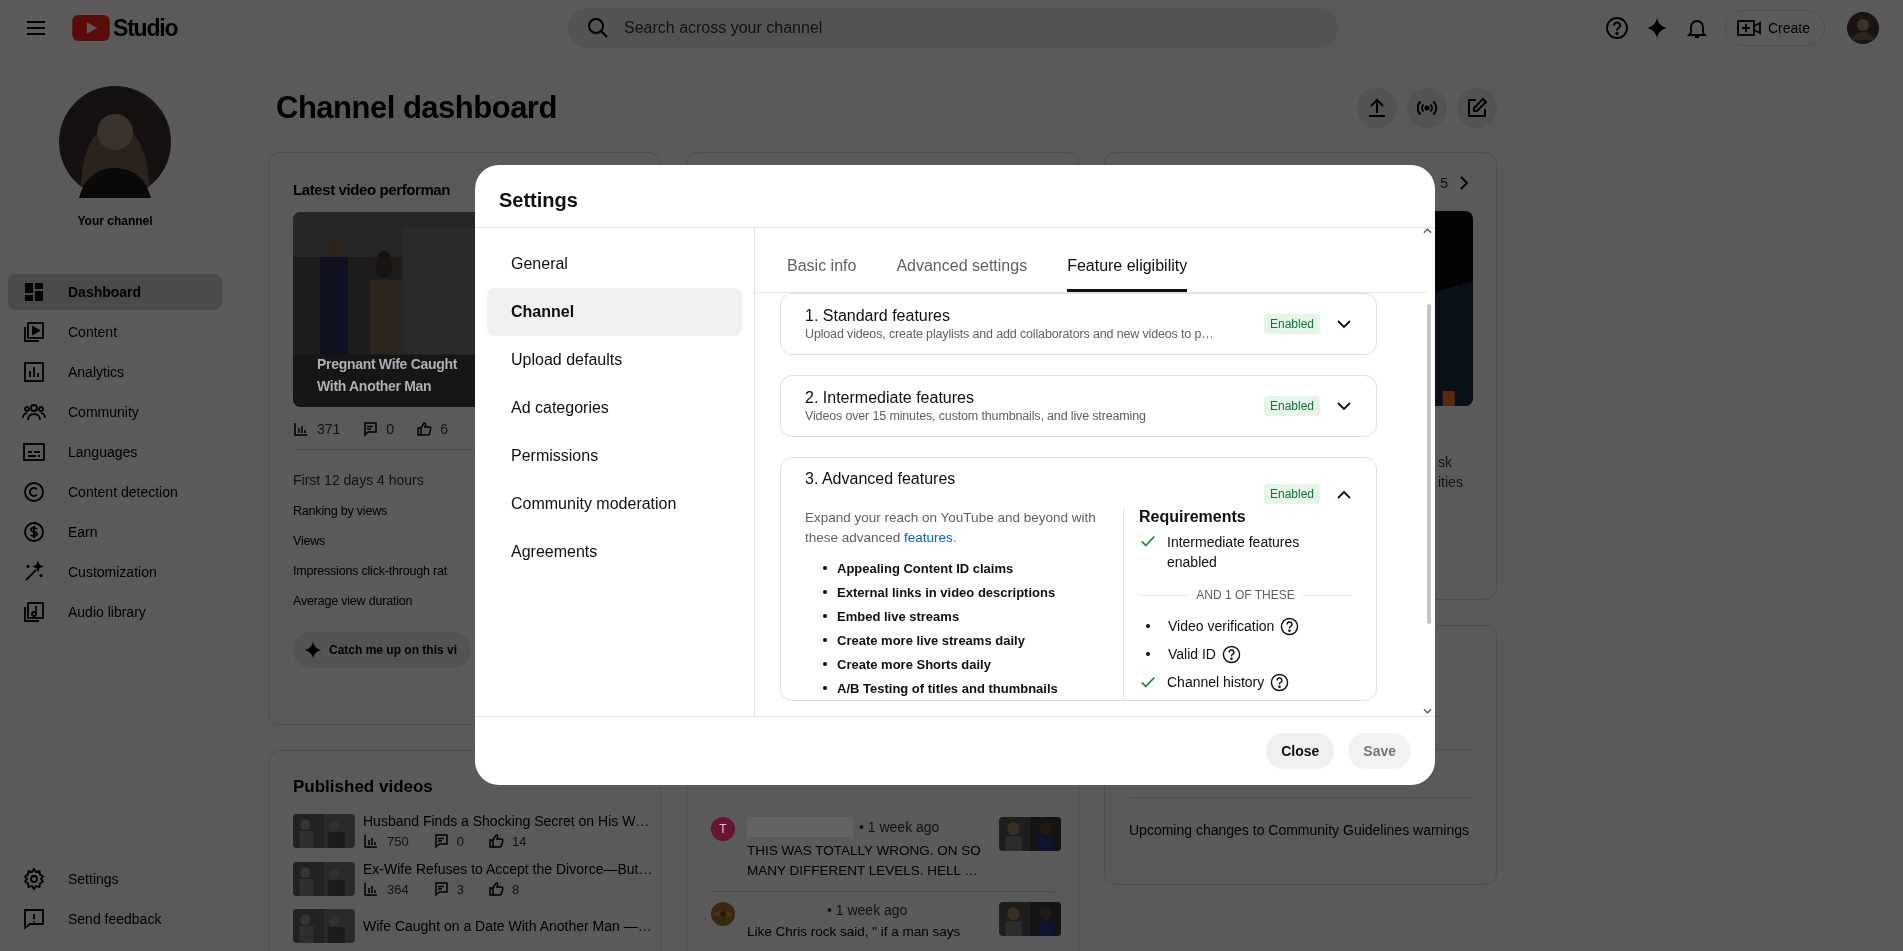 The image size is (1903, 951). I want to click on settings-nav-item: General, so click(614, 264).